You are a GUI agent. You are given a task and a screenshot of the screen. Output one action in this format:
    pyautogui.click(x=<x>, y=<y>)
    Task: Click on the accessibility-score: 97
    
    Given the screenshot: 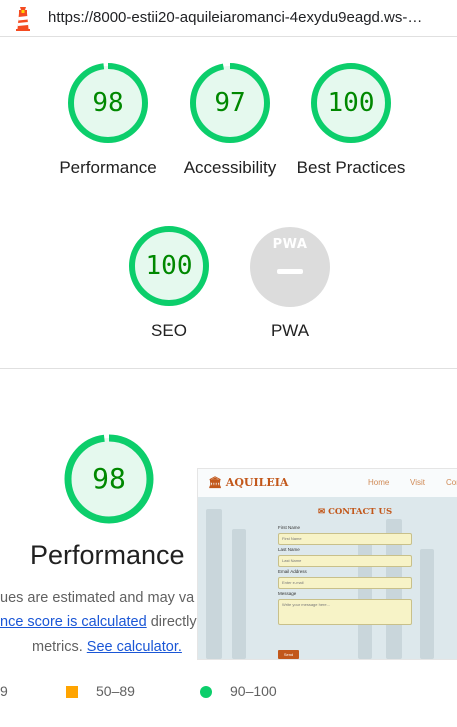 What is the action you would take?
    pyautogui.click(x=230, y=103)
    